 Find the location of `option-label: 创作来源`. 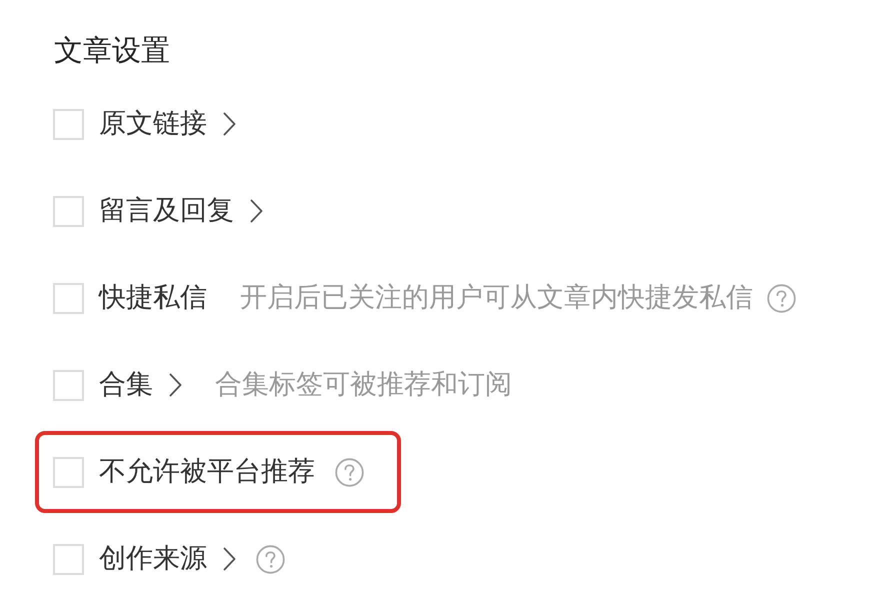

option-label: 创作来源 is located at coordinates (153, 559).